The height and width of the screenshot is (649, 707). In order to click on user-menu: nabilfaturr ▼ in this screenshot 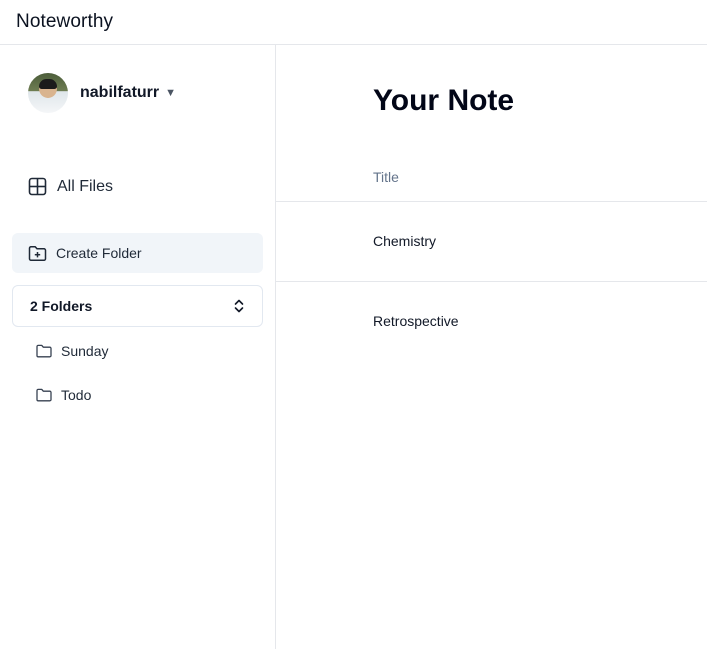, I will do `click(102, 93)`.